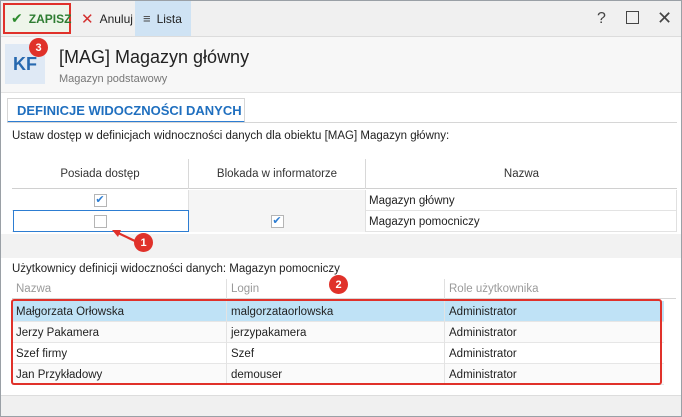 The width and height of the screenshot is (682, 417). What do you see at coordinates (50, 18) in the screenshot?
I see `save-label: ZAPISZ` at bounding box center [50, 18].